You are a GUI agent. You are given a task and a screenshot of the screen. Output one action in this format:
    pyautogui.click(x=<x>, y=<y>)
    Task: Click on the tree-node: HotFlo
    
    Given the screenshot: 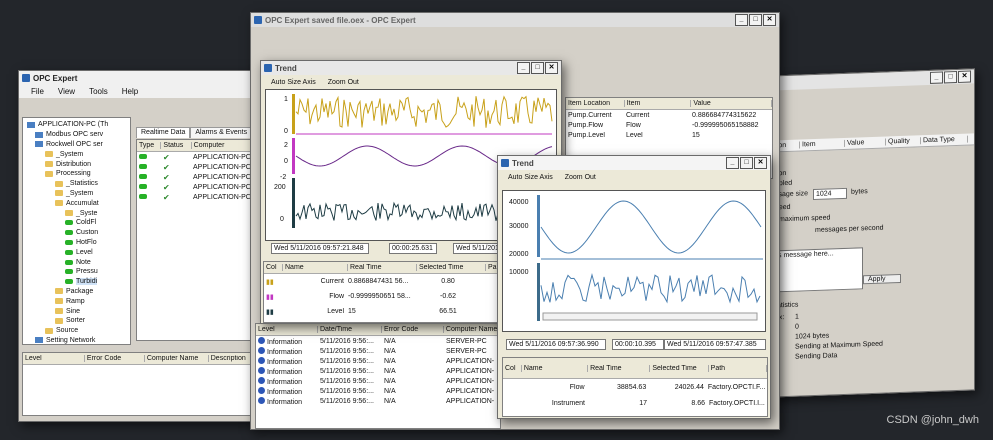 What is the action you would take?
    pyautogui.click(x=76, y=243)
    